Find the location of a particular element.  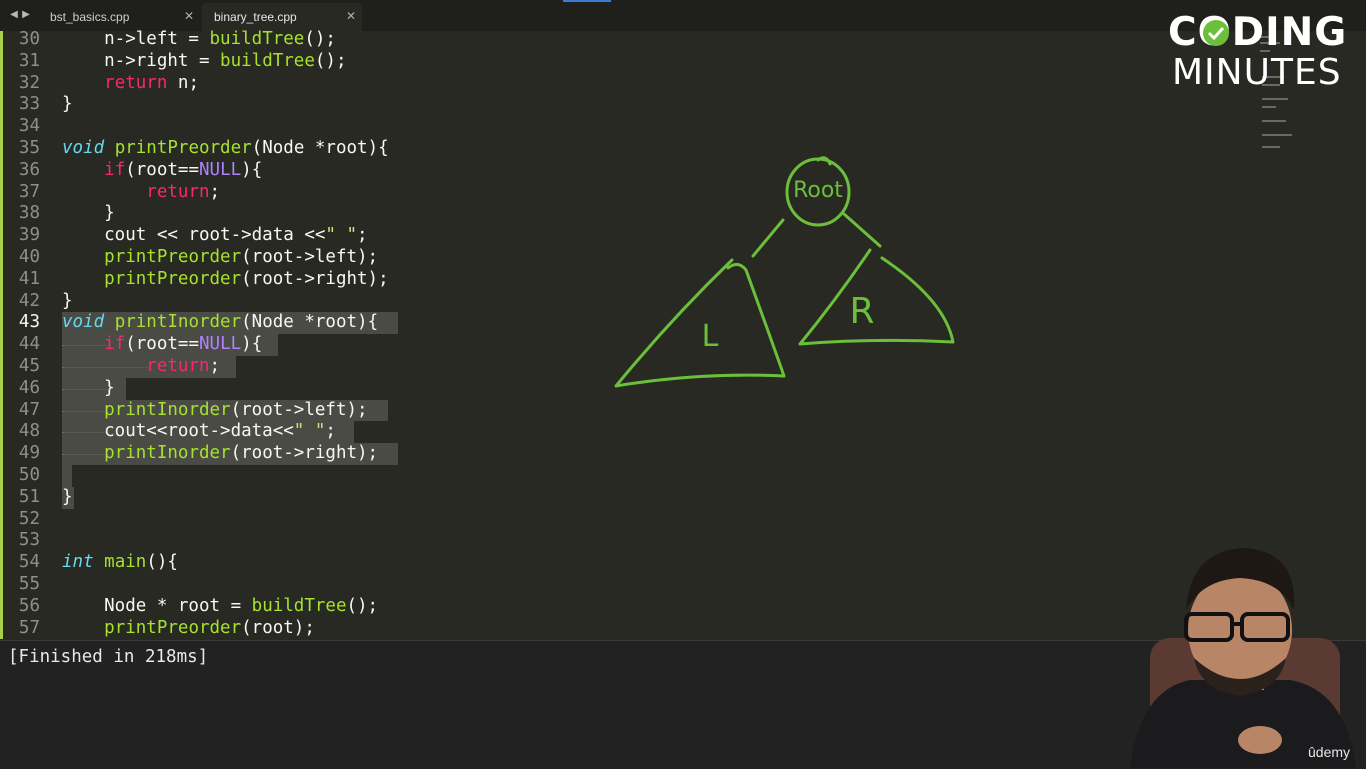

right-subtree-triangle is located at coordinates (876, 297).